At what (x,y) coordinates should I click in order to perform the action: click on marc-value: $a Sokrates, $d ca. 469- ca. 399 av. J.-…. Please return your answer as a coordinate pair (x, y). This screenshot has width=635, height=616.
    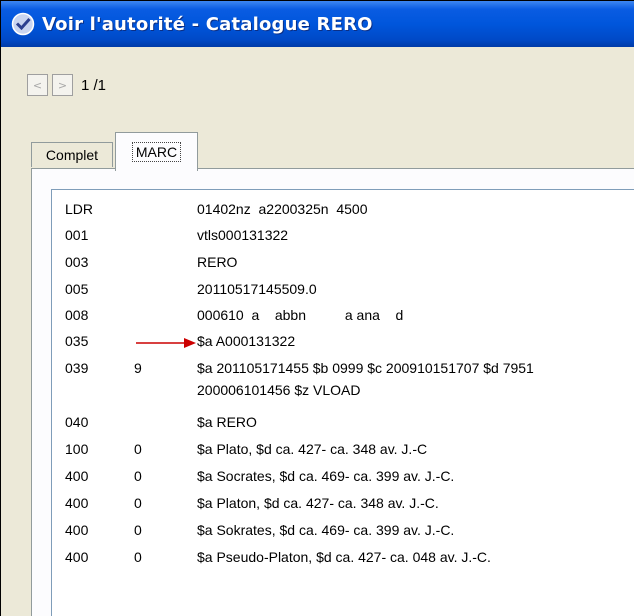
    Looking at the image, I should click on (326, 530).